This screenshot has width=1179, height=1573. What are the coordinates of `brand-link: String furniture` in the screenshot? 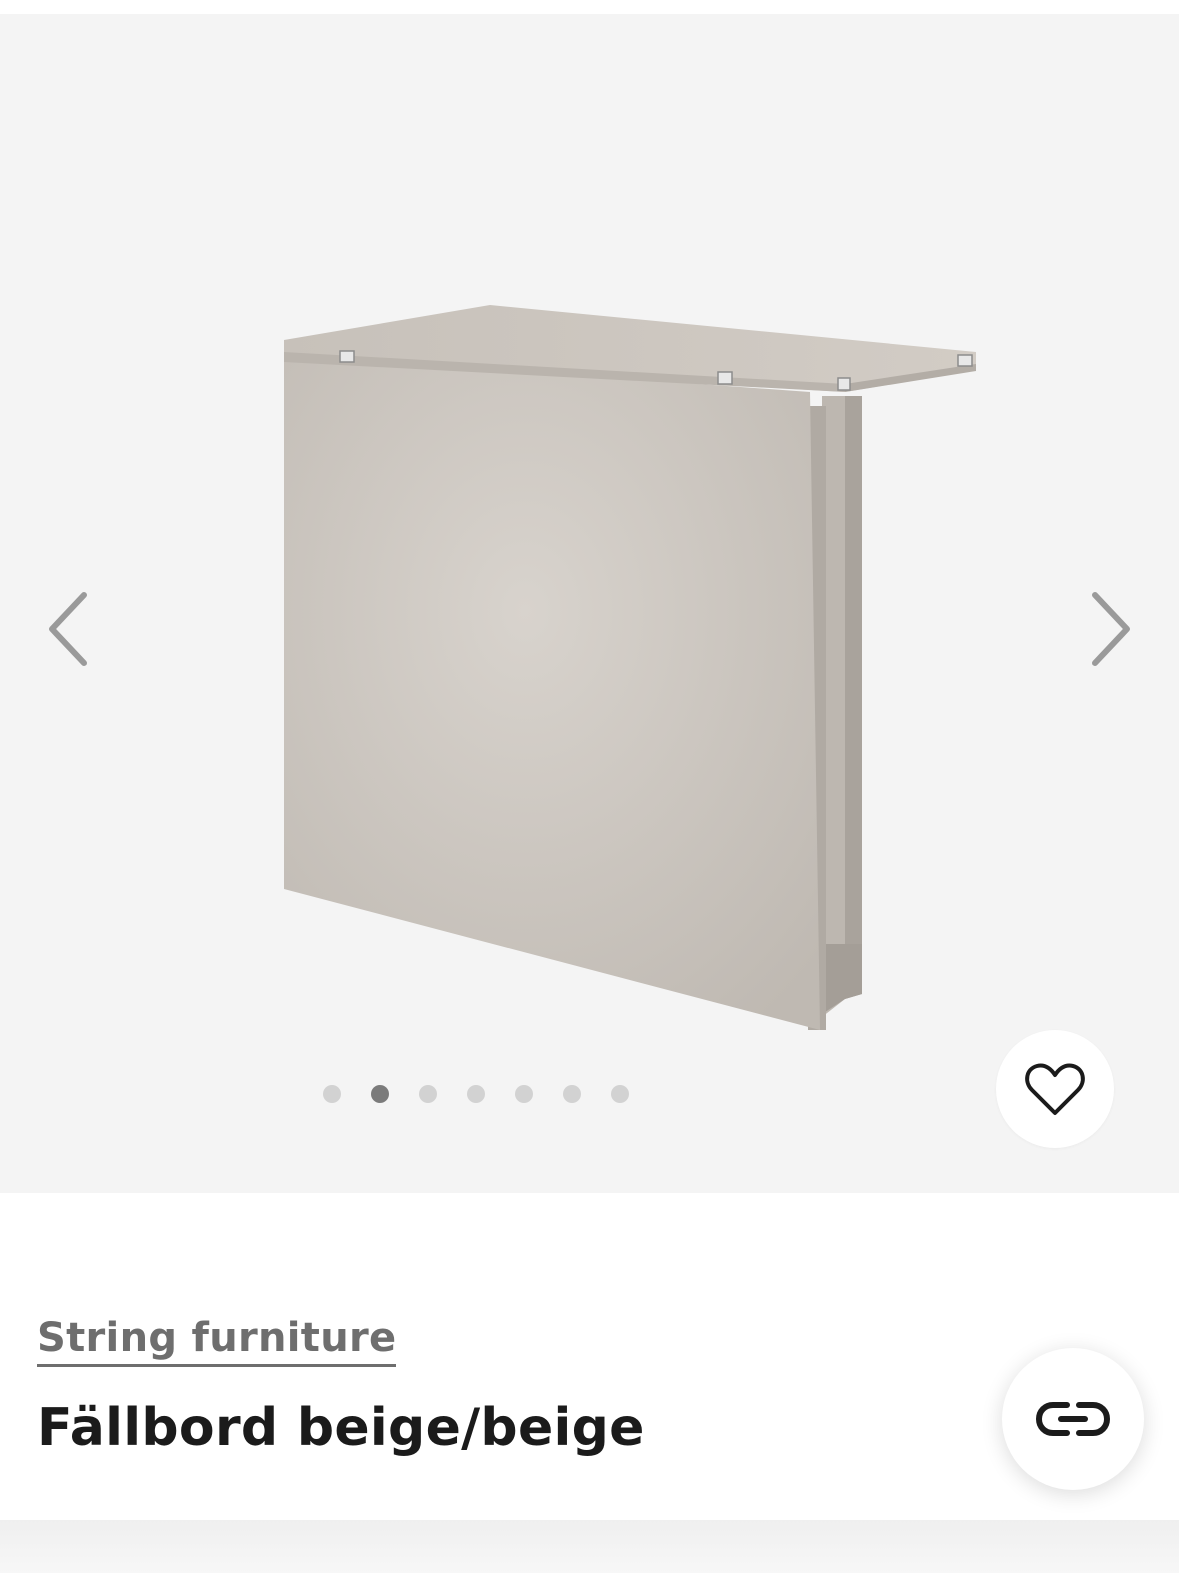 It's located at (217, 1339).